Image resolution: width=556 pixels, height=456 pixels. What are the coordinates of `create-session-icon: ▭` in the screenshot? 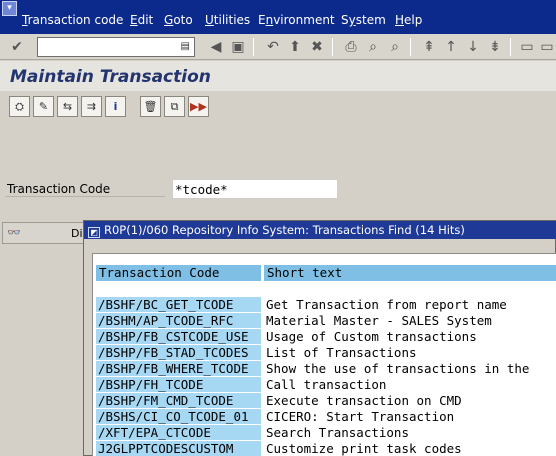 It's located at (527, 47).